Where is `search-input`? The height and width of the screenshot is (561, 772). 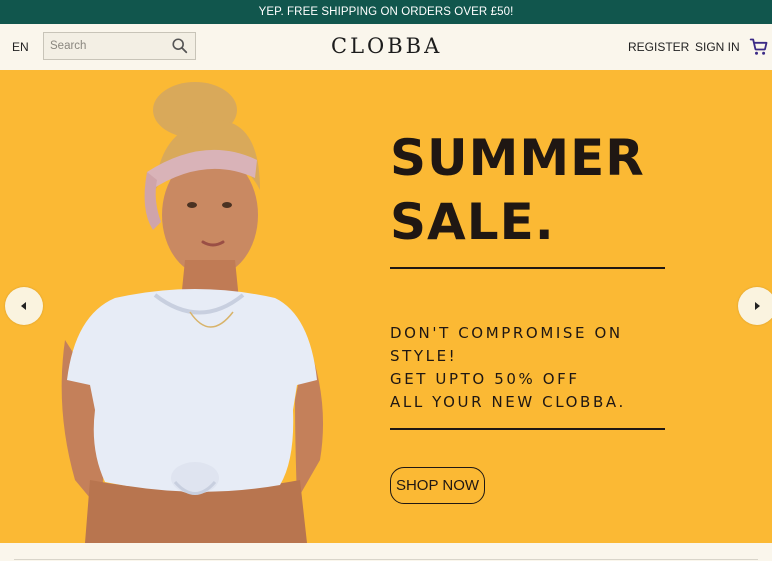 search-input is located at coordinates (106, 46).